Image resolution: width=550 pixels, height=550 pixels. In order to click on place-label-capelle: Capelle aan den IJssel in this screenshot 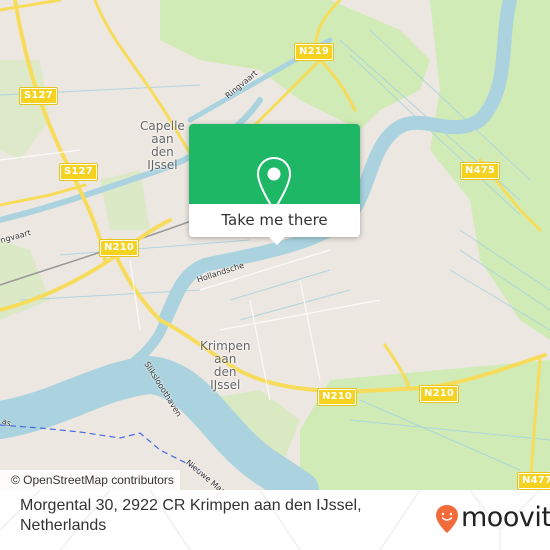, I will do `click(162, 145)`.